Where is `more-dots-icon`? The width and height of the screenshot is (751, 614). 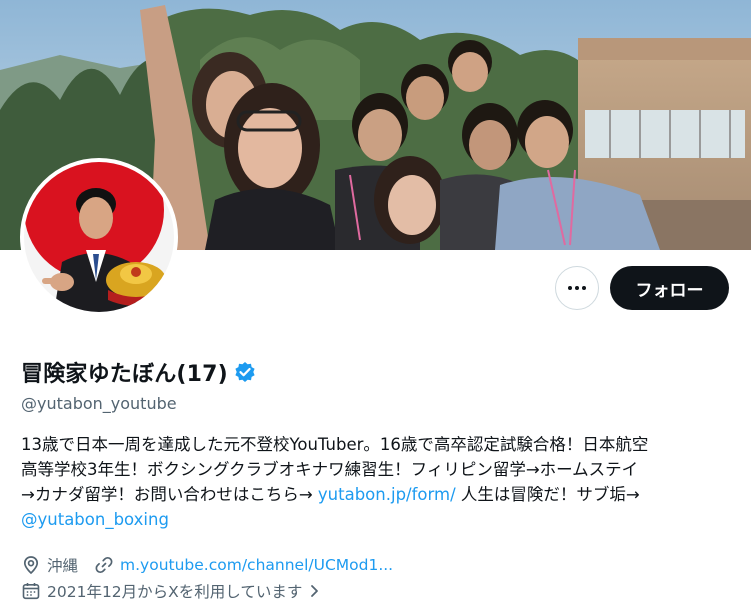
more-dots-icon is located at coordinates (577, 288).